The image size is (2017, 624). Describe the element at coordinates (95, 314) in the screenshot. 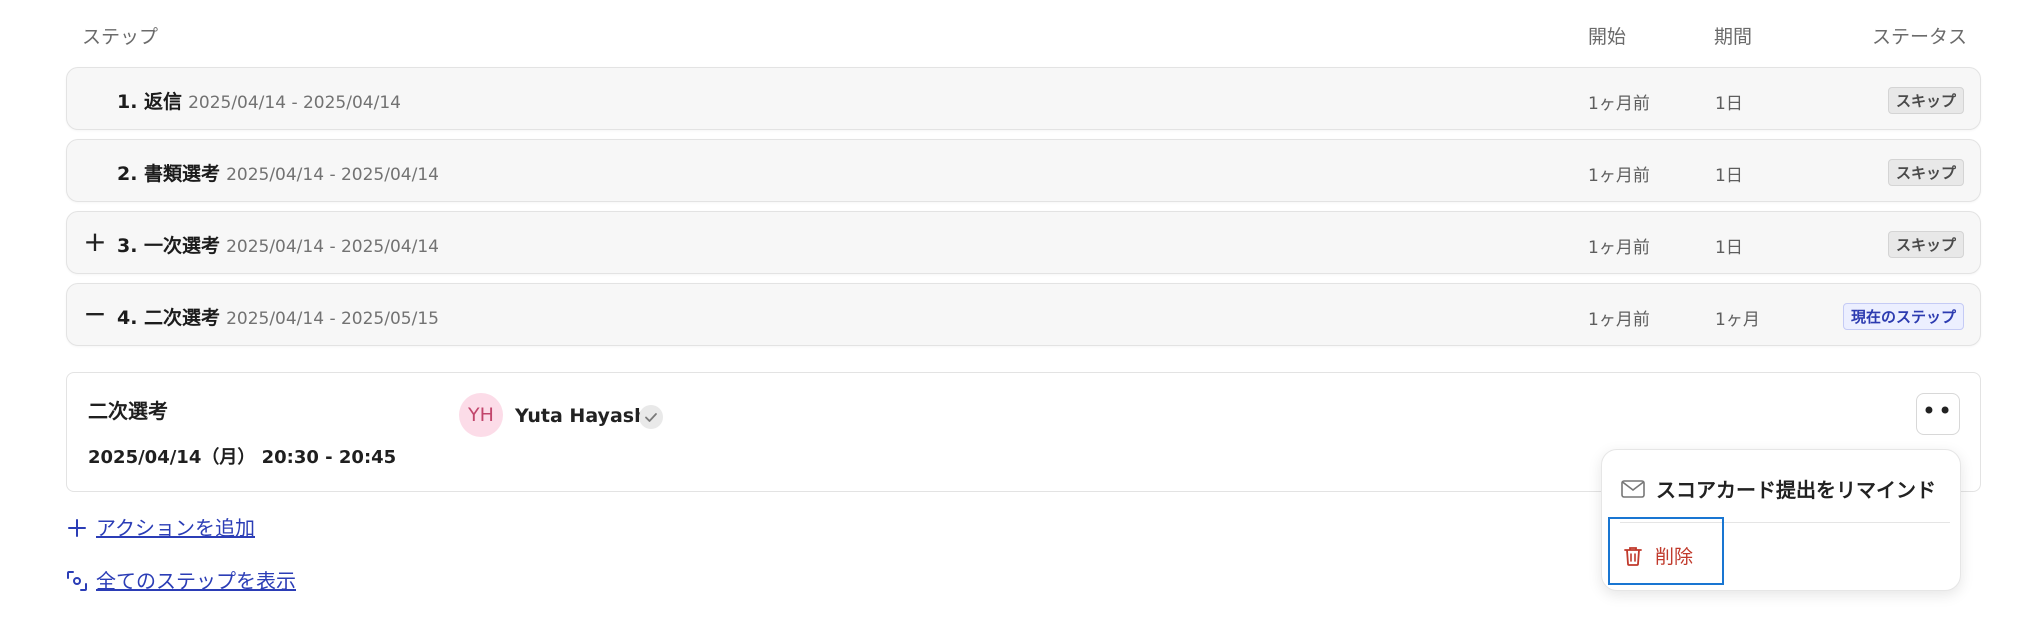

I see `collapse-minus-icon: −` at that location.